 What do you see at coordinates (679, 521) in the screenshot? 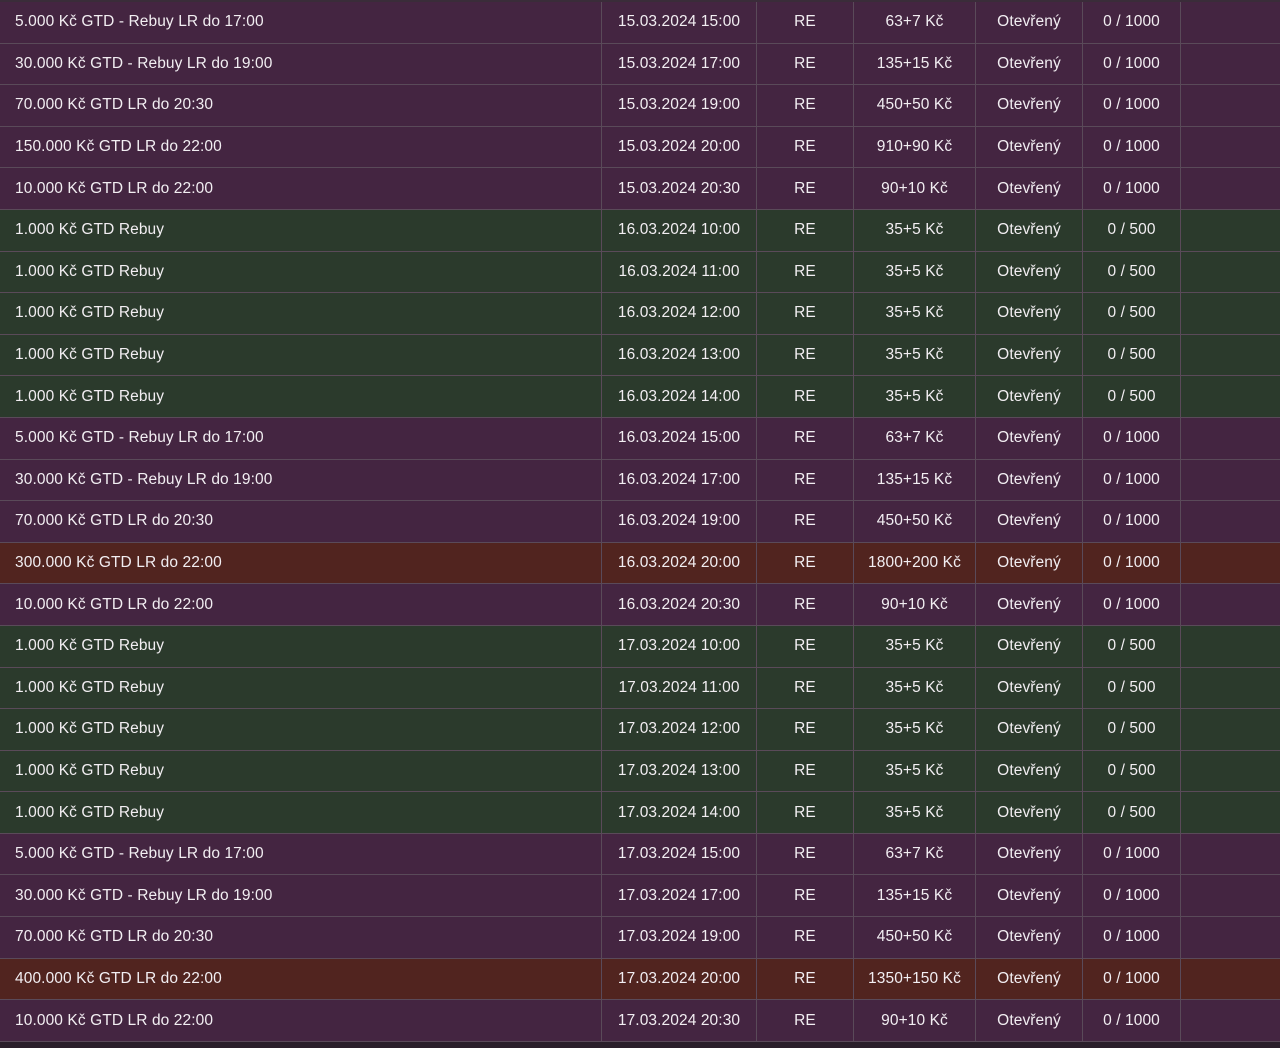
I see `tournament-start-time: 16.03.2024 19:00` at bounding box center [679, 521].